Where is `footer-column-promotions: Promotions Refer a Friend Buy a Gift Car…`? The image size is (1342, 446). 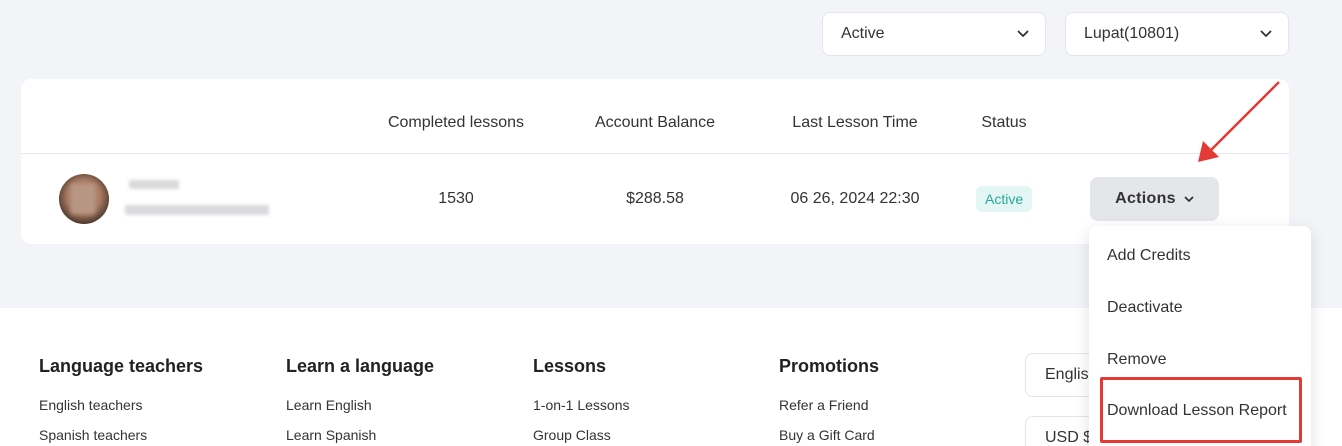
footer-column-promotions: Promotions Refer a Friend Buy a Gift Car… is located at coordinates (829, 401).